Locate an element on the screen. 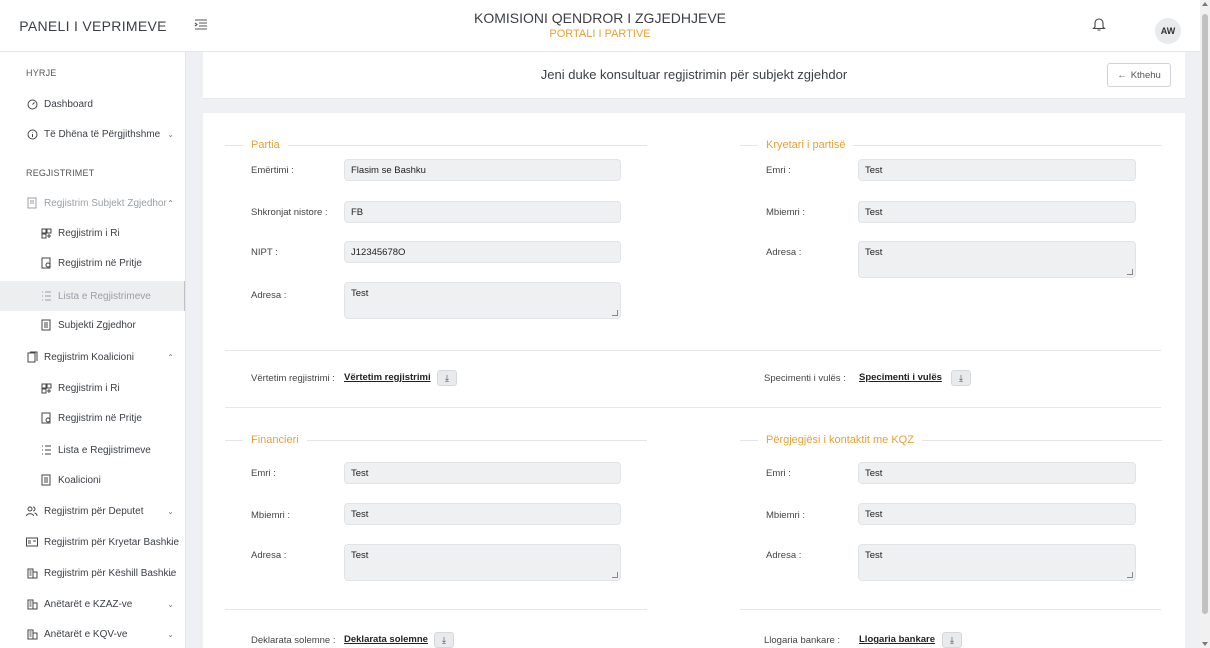 The image size is (1210, 648). sidebar-item-coalition-registration: Regjistrim Koalicioni ⌃ is located at coordinates (92, 357).